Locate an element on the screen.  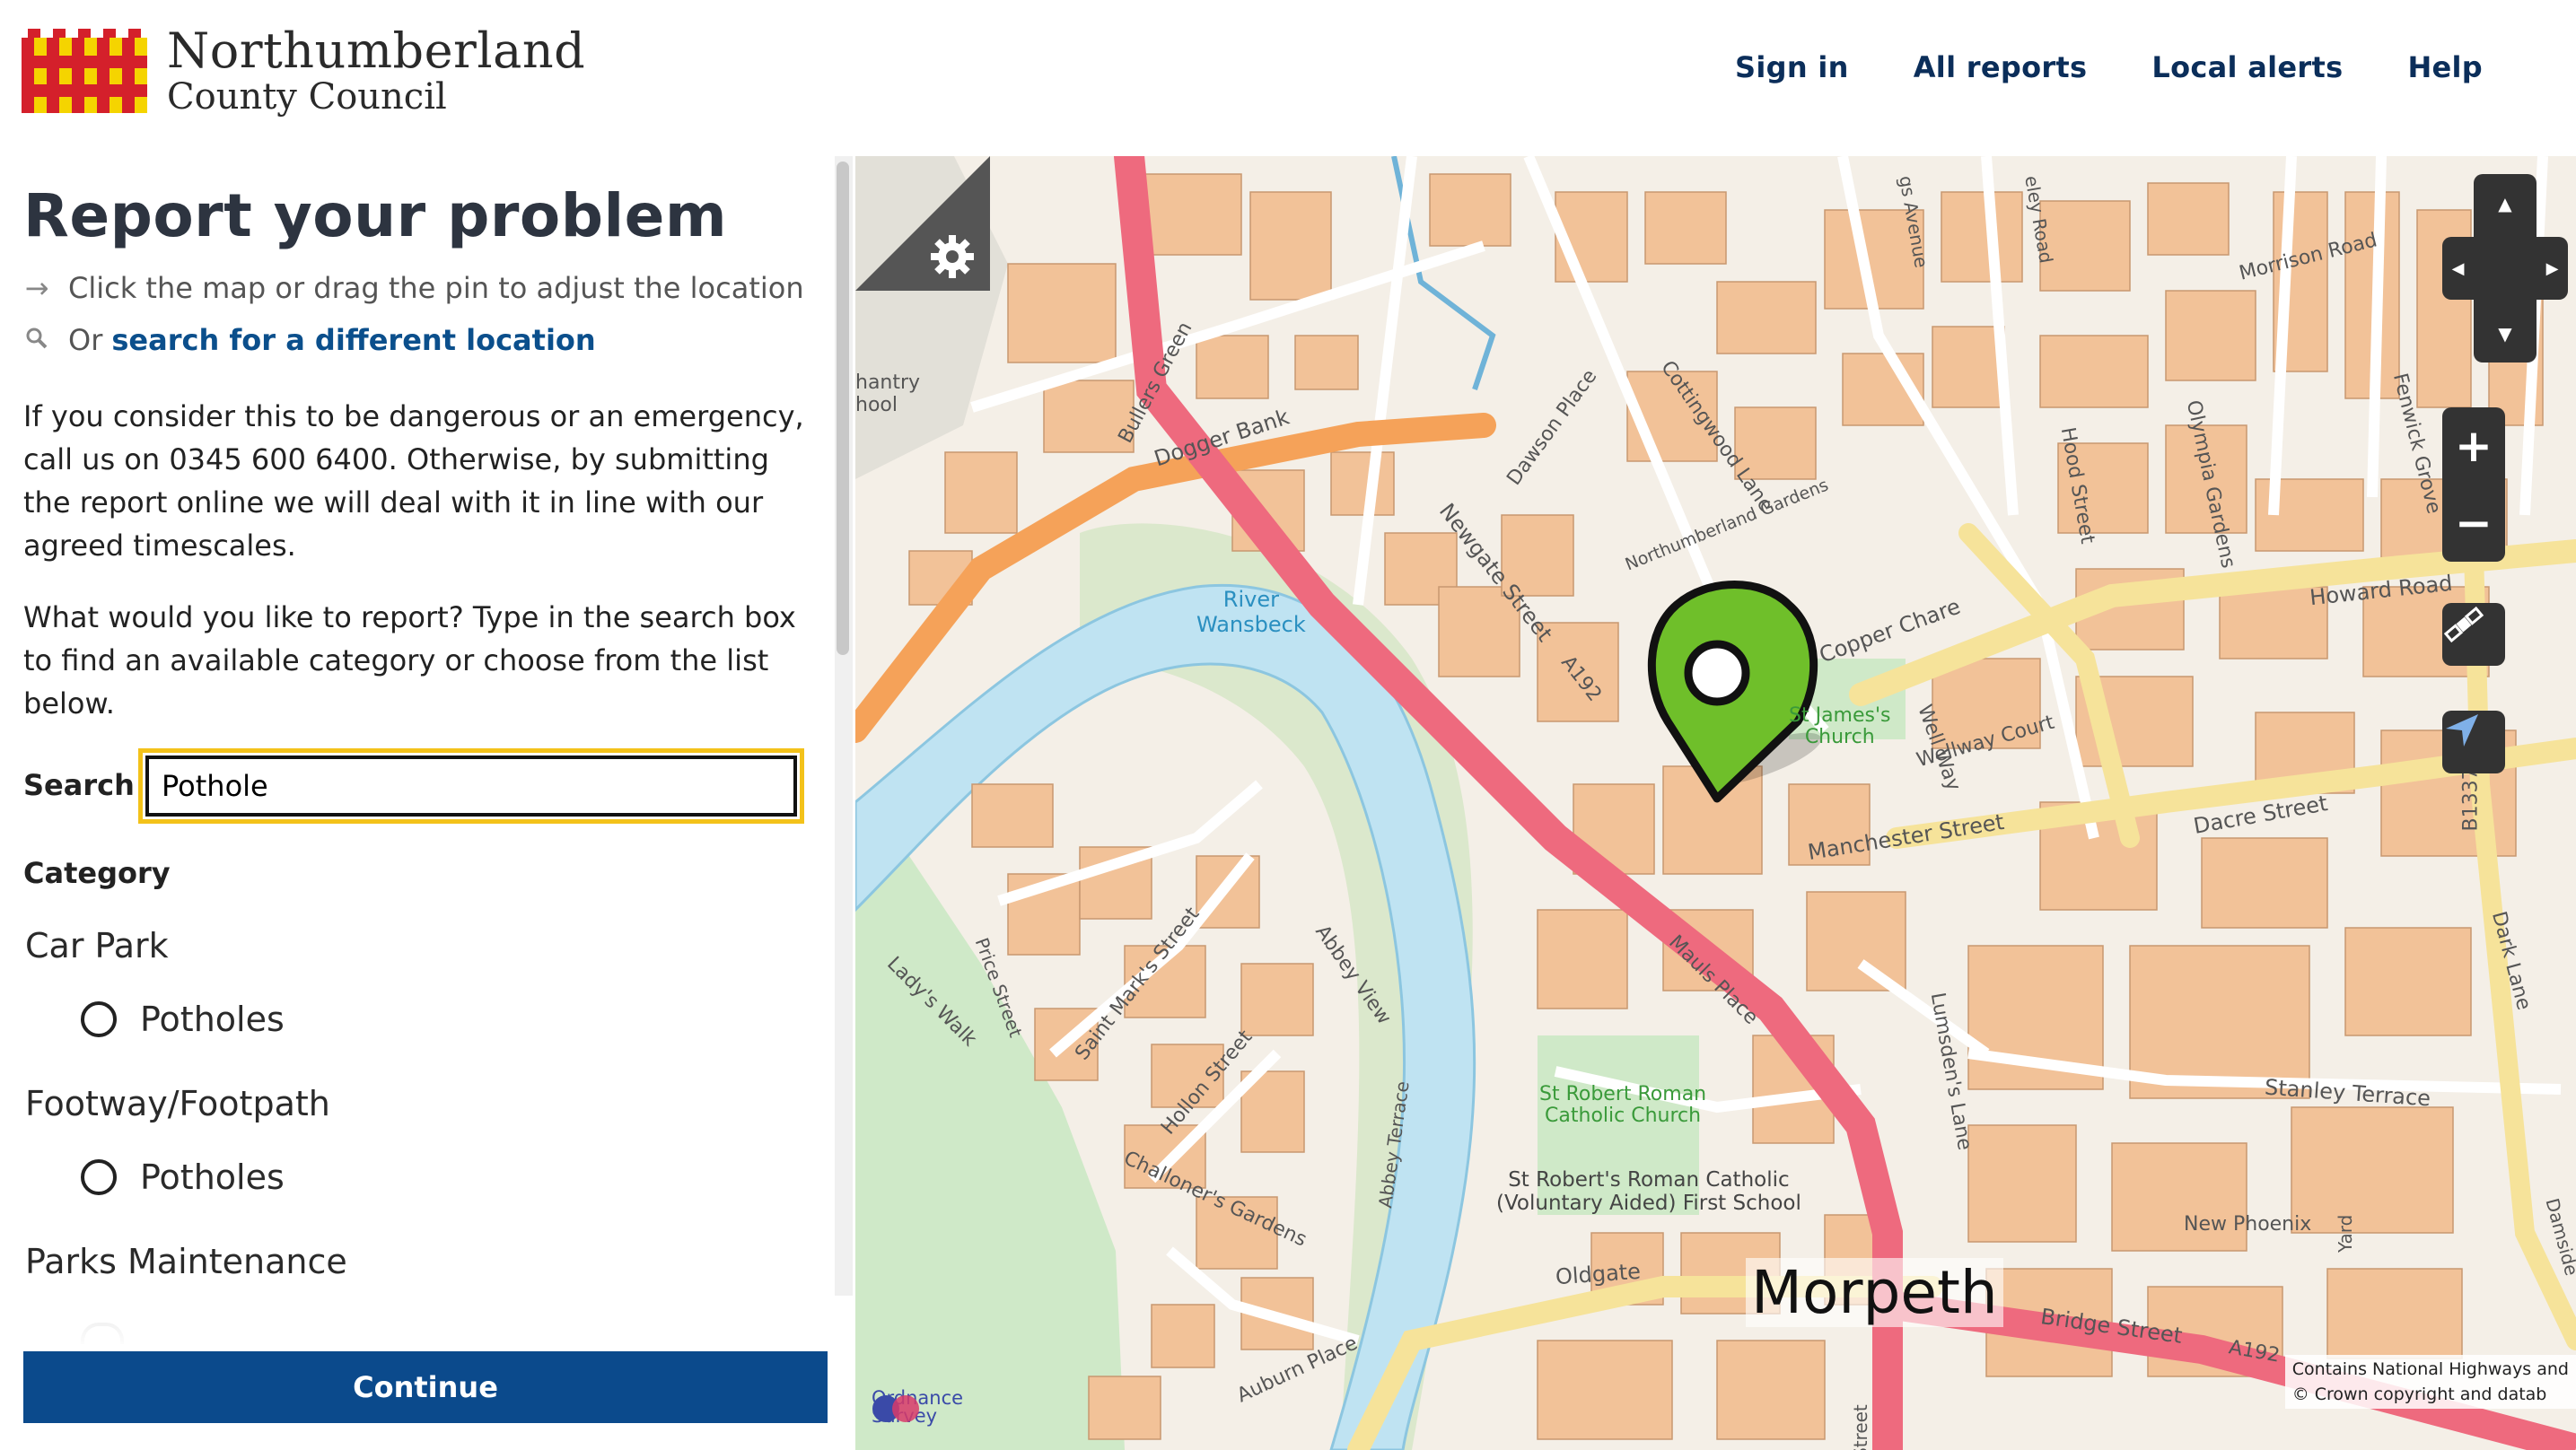
geolocate-button is located at coordinates (2473, 742).